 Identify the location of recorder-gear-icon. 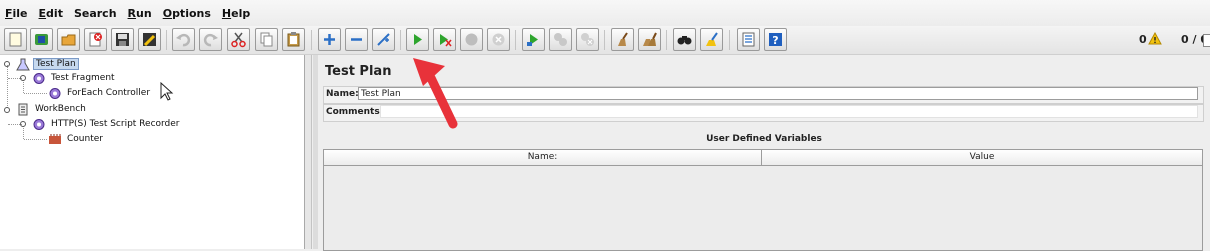
(39, 124).